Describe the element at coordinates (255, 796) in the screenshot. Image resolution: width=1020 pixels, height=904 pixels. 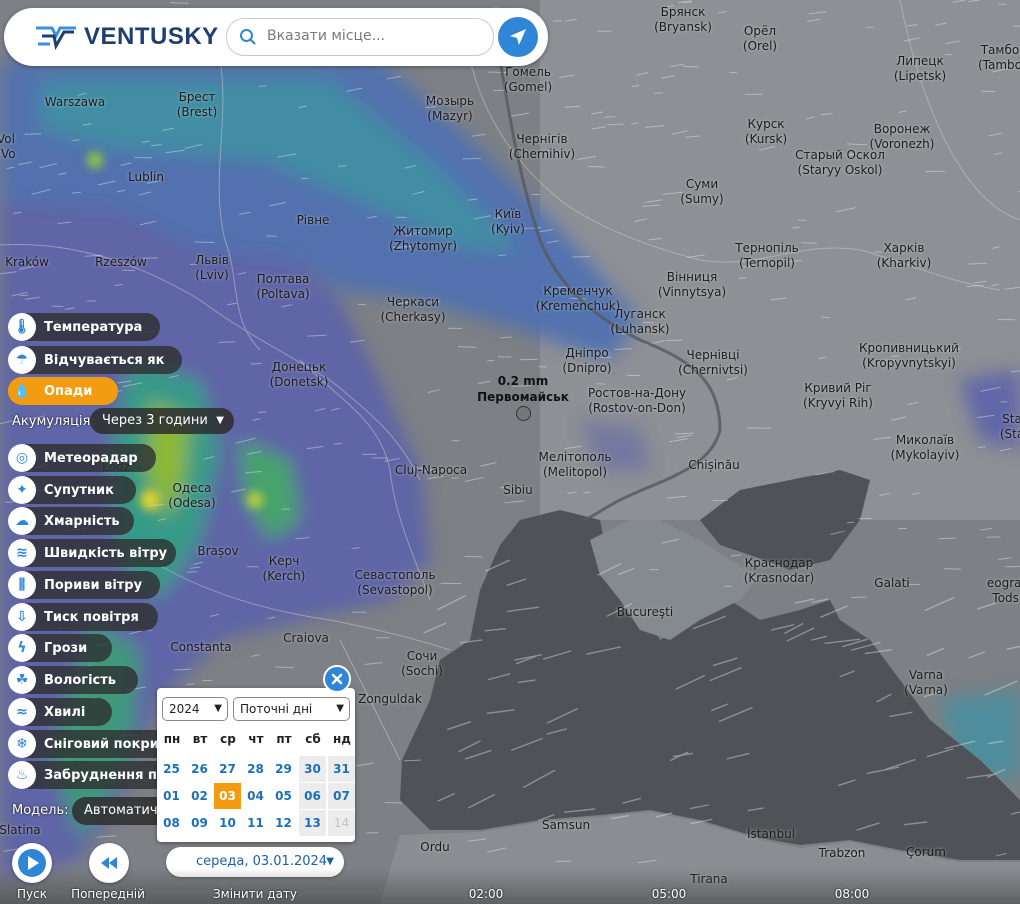
I see `calendar-day: 04` at that location.